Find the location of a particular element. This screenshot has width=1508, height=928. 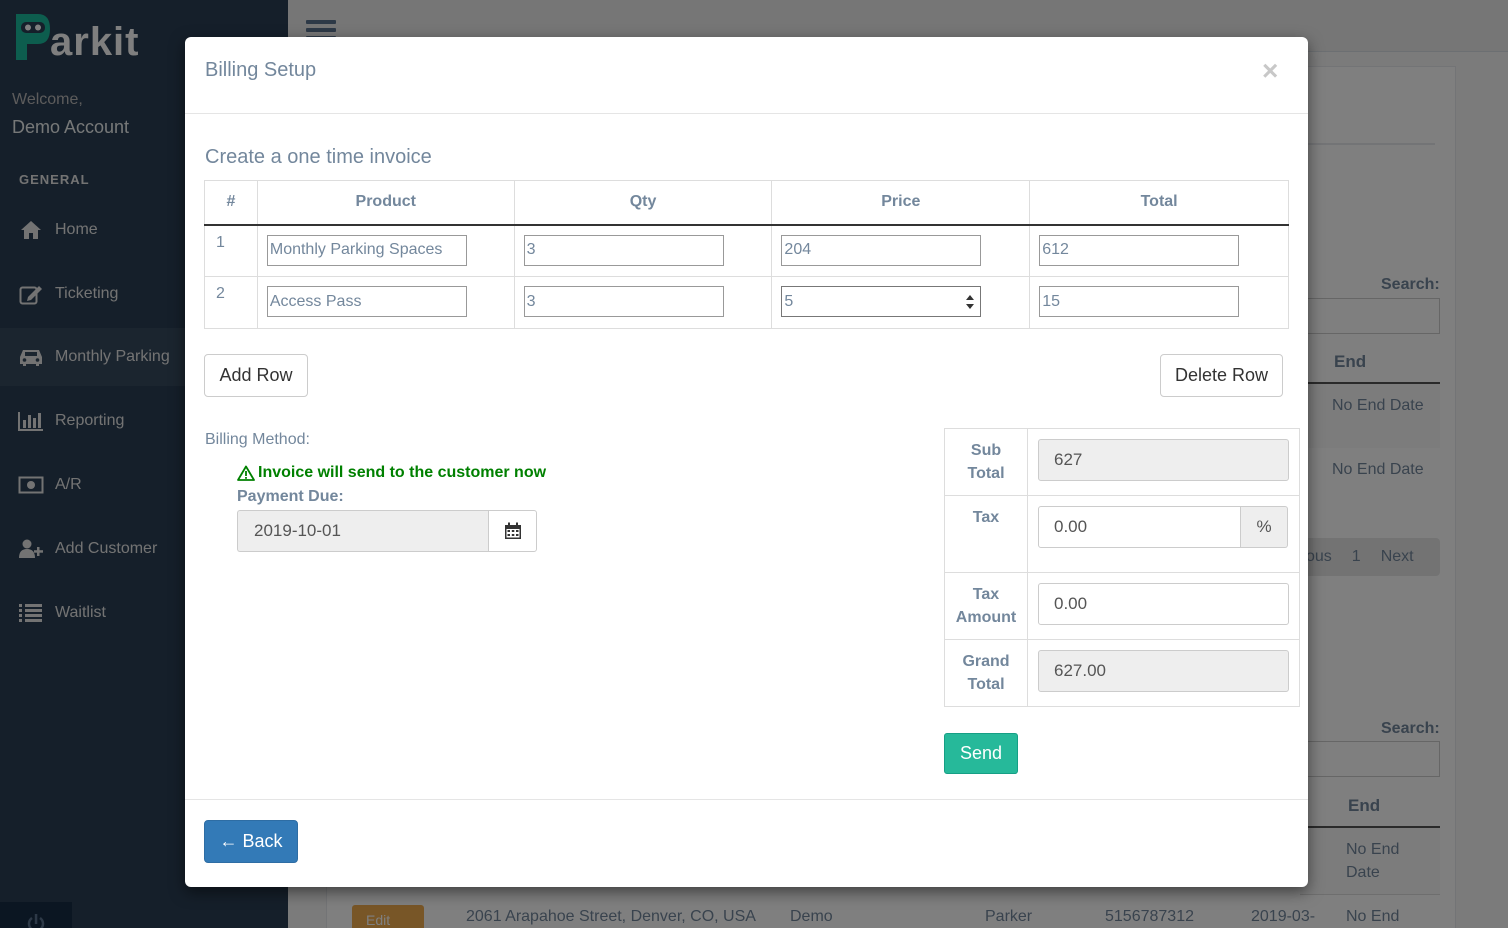

invoice-subtitle: Create a one time invoice is located at coordinates (318, 157).